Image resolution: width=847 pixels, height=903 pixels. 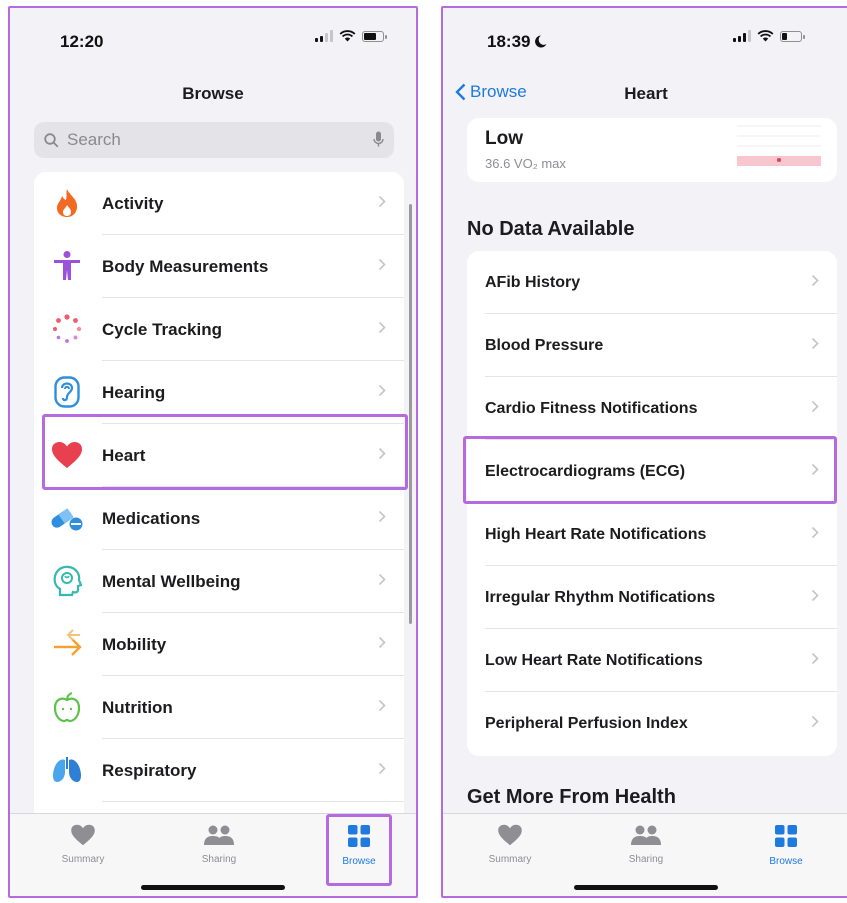 I want to click on ecg-row-highlight, so click(x=650, y=470).